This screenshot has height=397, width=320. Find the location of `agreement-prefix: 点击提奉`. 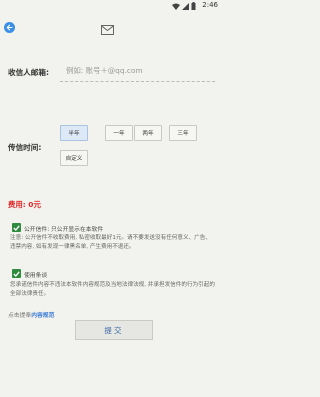

agreement-prefix: 点击提奉 is located at coordinates (20, 316).